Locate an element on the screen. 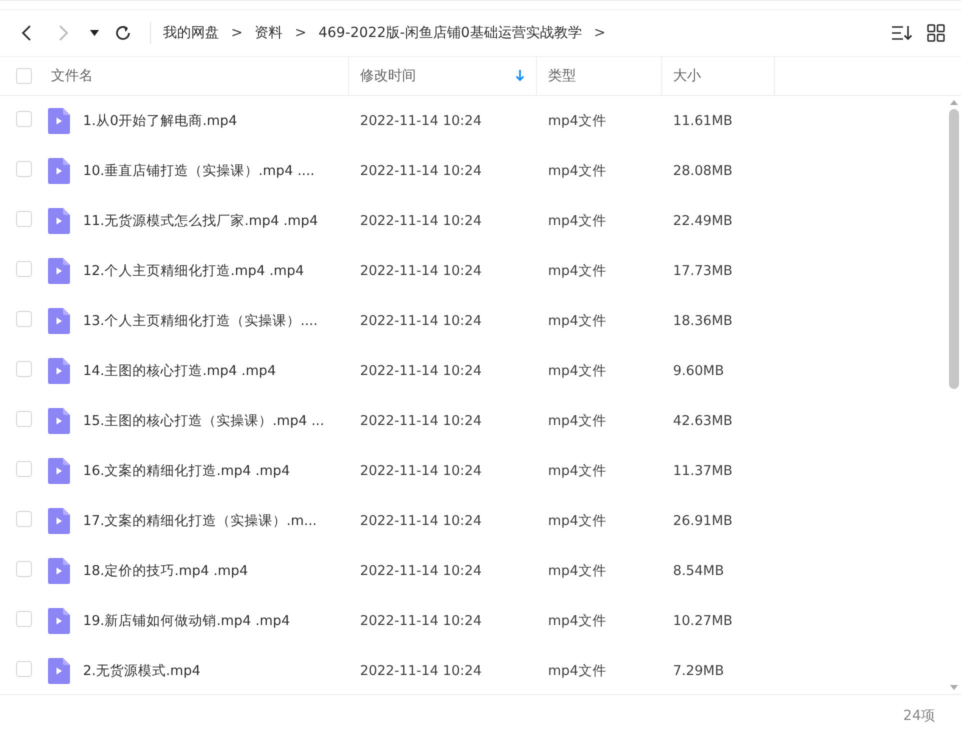  column-header: 大小 is located at coordinates (718, 76).